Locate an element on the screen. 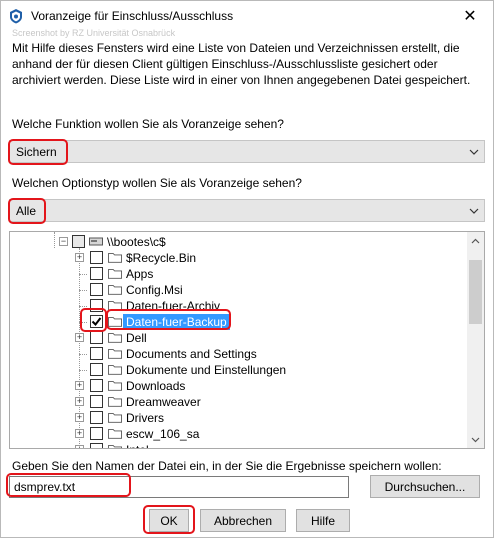 This screenshot has width=494, height=538. tree-item-label: Config.Msi is located at coordinates (154, 290).